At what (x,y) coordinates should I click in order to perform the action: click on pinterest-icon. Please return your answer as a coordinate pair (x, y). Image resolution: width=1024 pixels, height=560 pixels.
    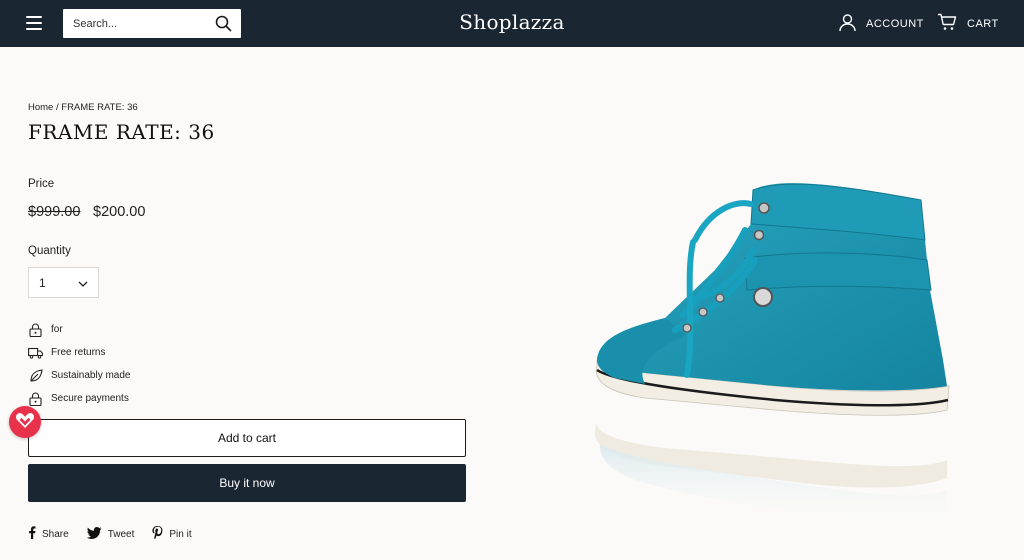
    Looking at the image, I should click on (157, 534).